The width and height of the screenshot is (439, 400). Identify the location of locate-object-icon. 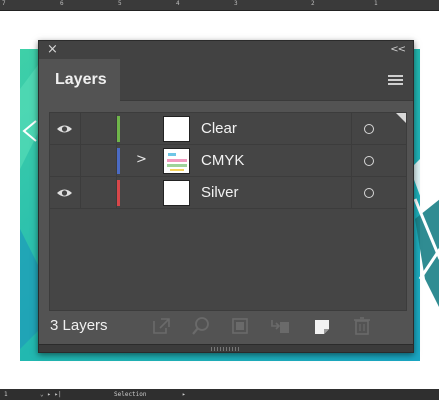
(201, 326).